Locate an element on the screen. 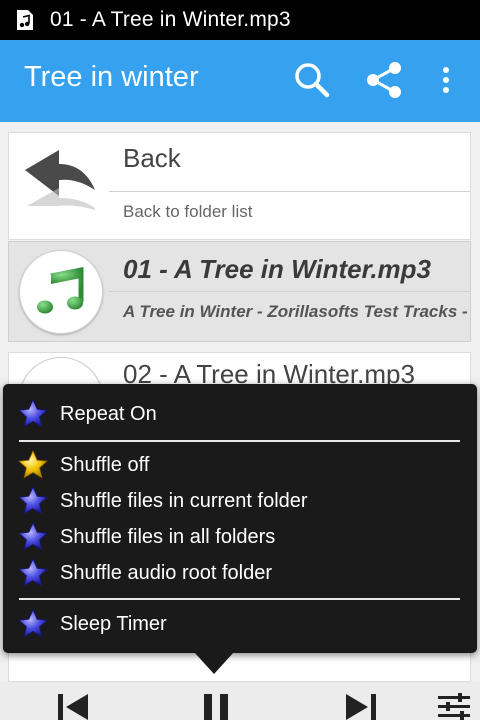 This screenshot has width=480, height=720. search-icon is located at coordinates (312, 80).